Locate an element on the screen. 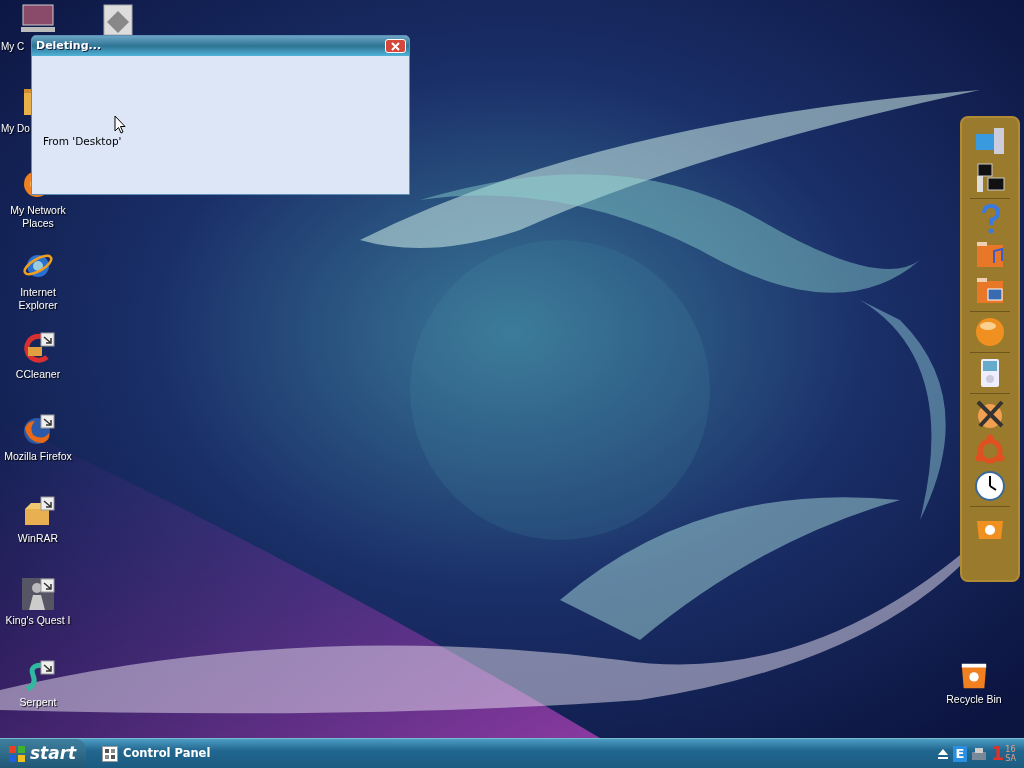  pointer-icon is located at coordinates (120, 124).